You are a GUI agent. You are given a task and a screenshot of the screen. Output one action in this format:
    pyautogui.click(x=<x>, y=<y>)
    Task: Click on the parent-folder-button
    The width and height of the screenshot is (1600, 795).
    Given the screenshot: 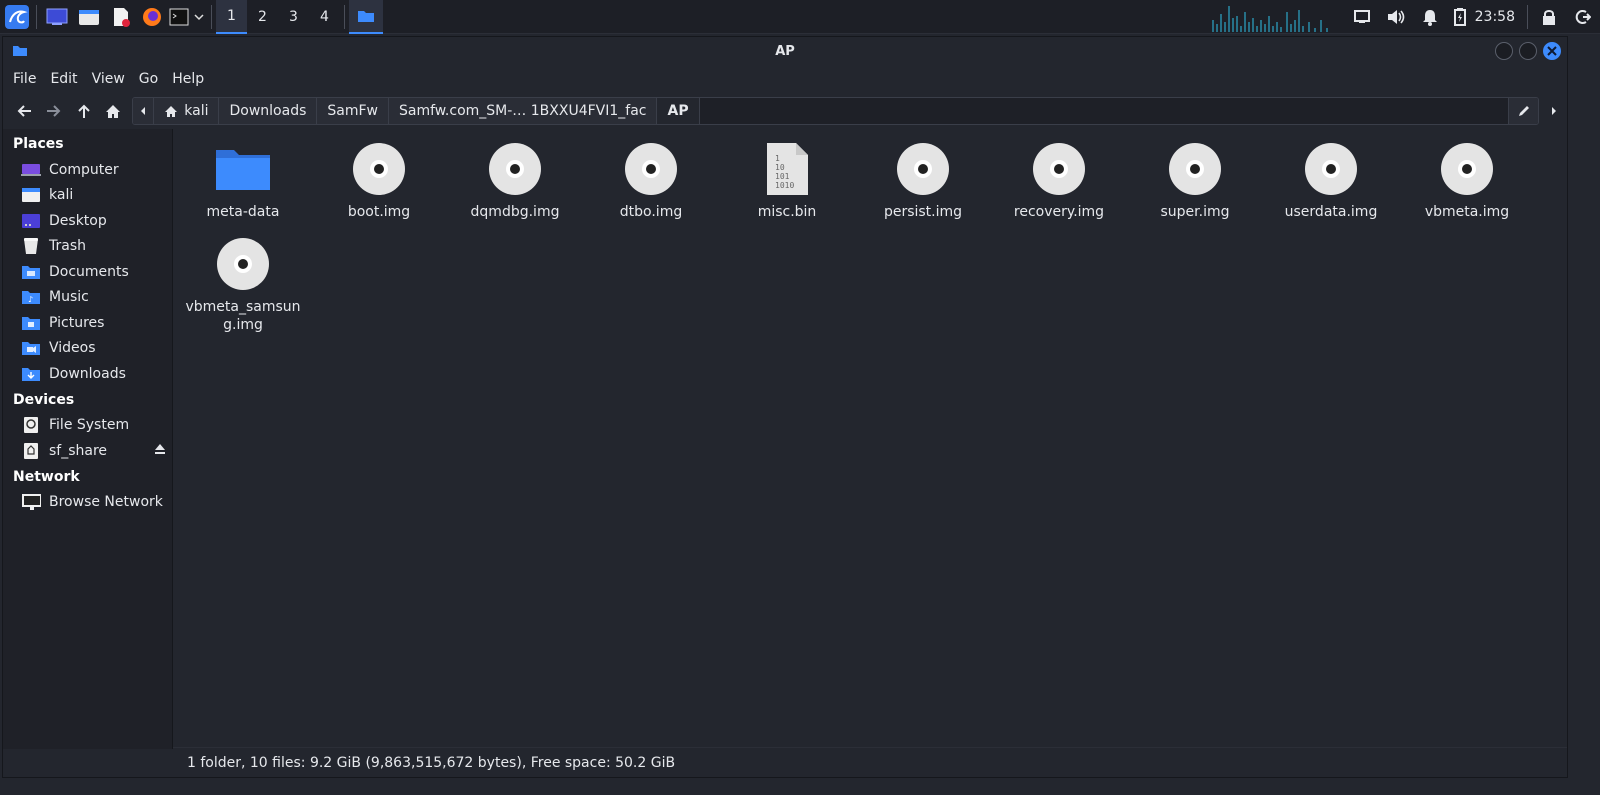 What is the action you would take?
    pyautogui.click(x=84, y=111)
    